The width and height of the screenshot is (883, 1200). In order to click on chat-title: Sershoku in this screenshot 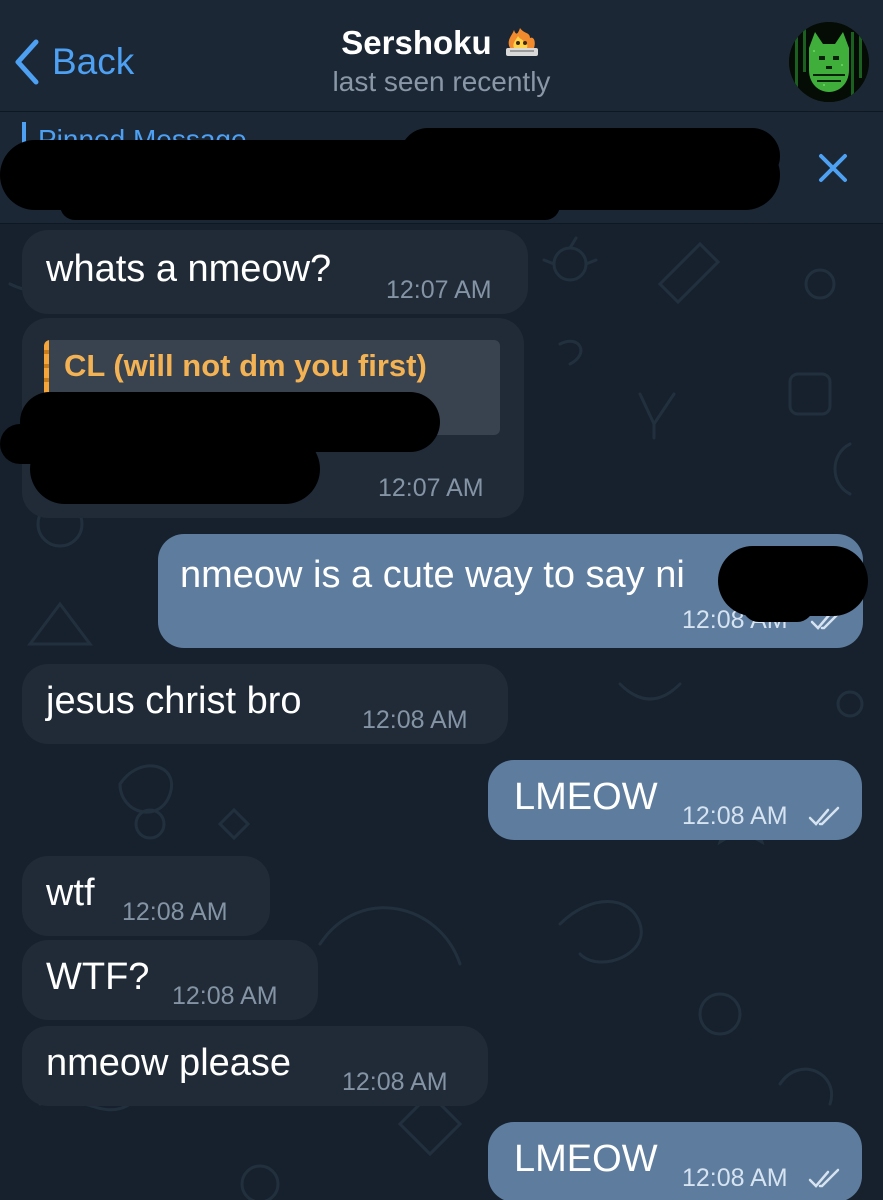, I will do `click(416, 42)`.